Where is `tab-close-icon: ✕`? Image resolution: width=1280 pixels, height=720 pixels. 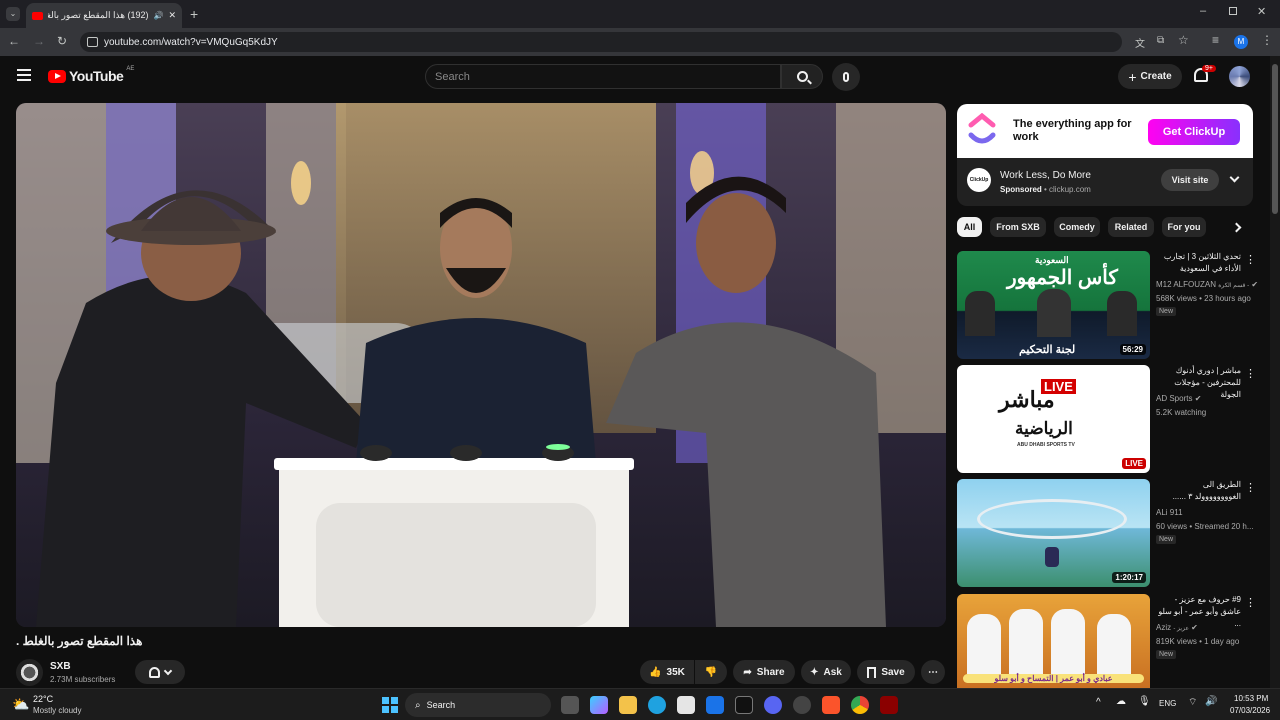 tab-close-icon: ✕ is located at coordinates (172, 15).